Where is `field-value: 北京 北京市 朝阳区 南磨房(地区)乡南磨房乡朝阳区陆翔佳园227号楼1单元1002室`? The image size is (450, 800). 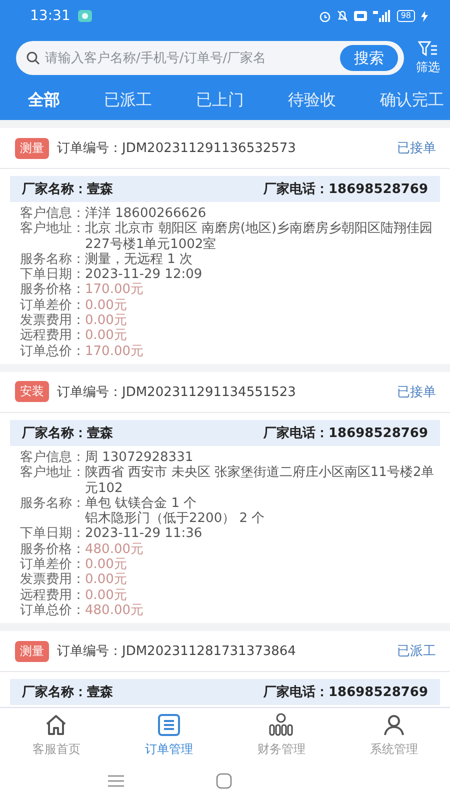 field-value: 北京 北京市 朝阳区 南磨房(地区)乡南磨房乡朝阳区陆翔佳园227号楼1单元1002室 is located at coordinates (259, 236).